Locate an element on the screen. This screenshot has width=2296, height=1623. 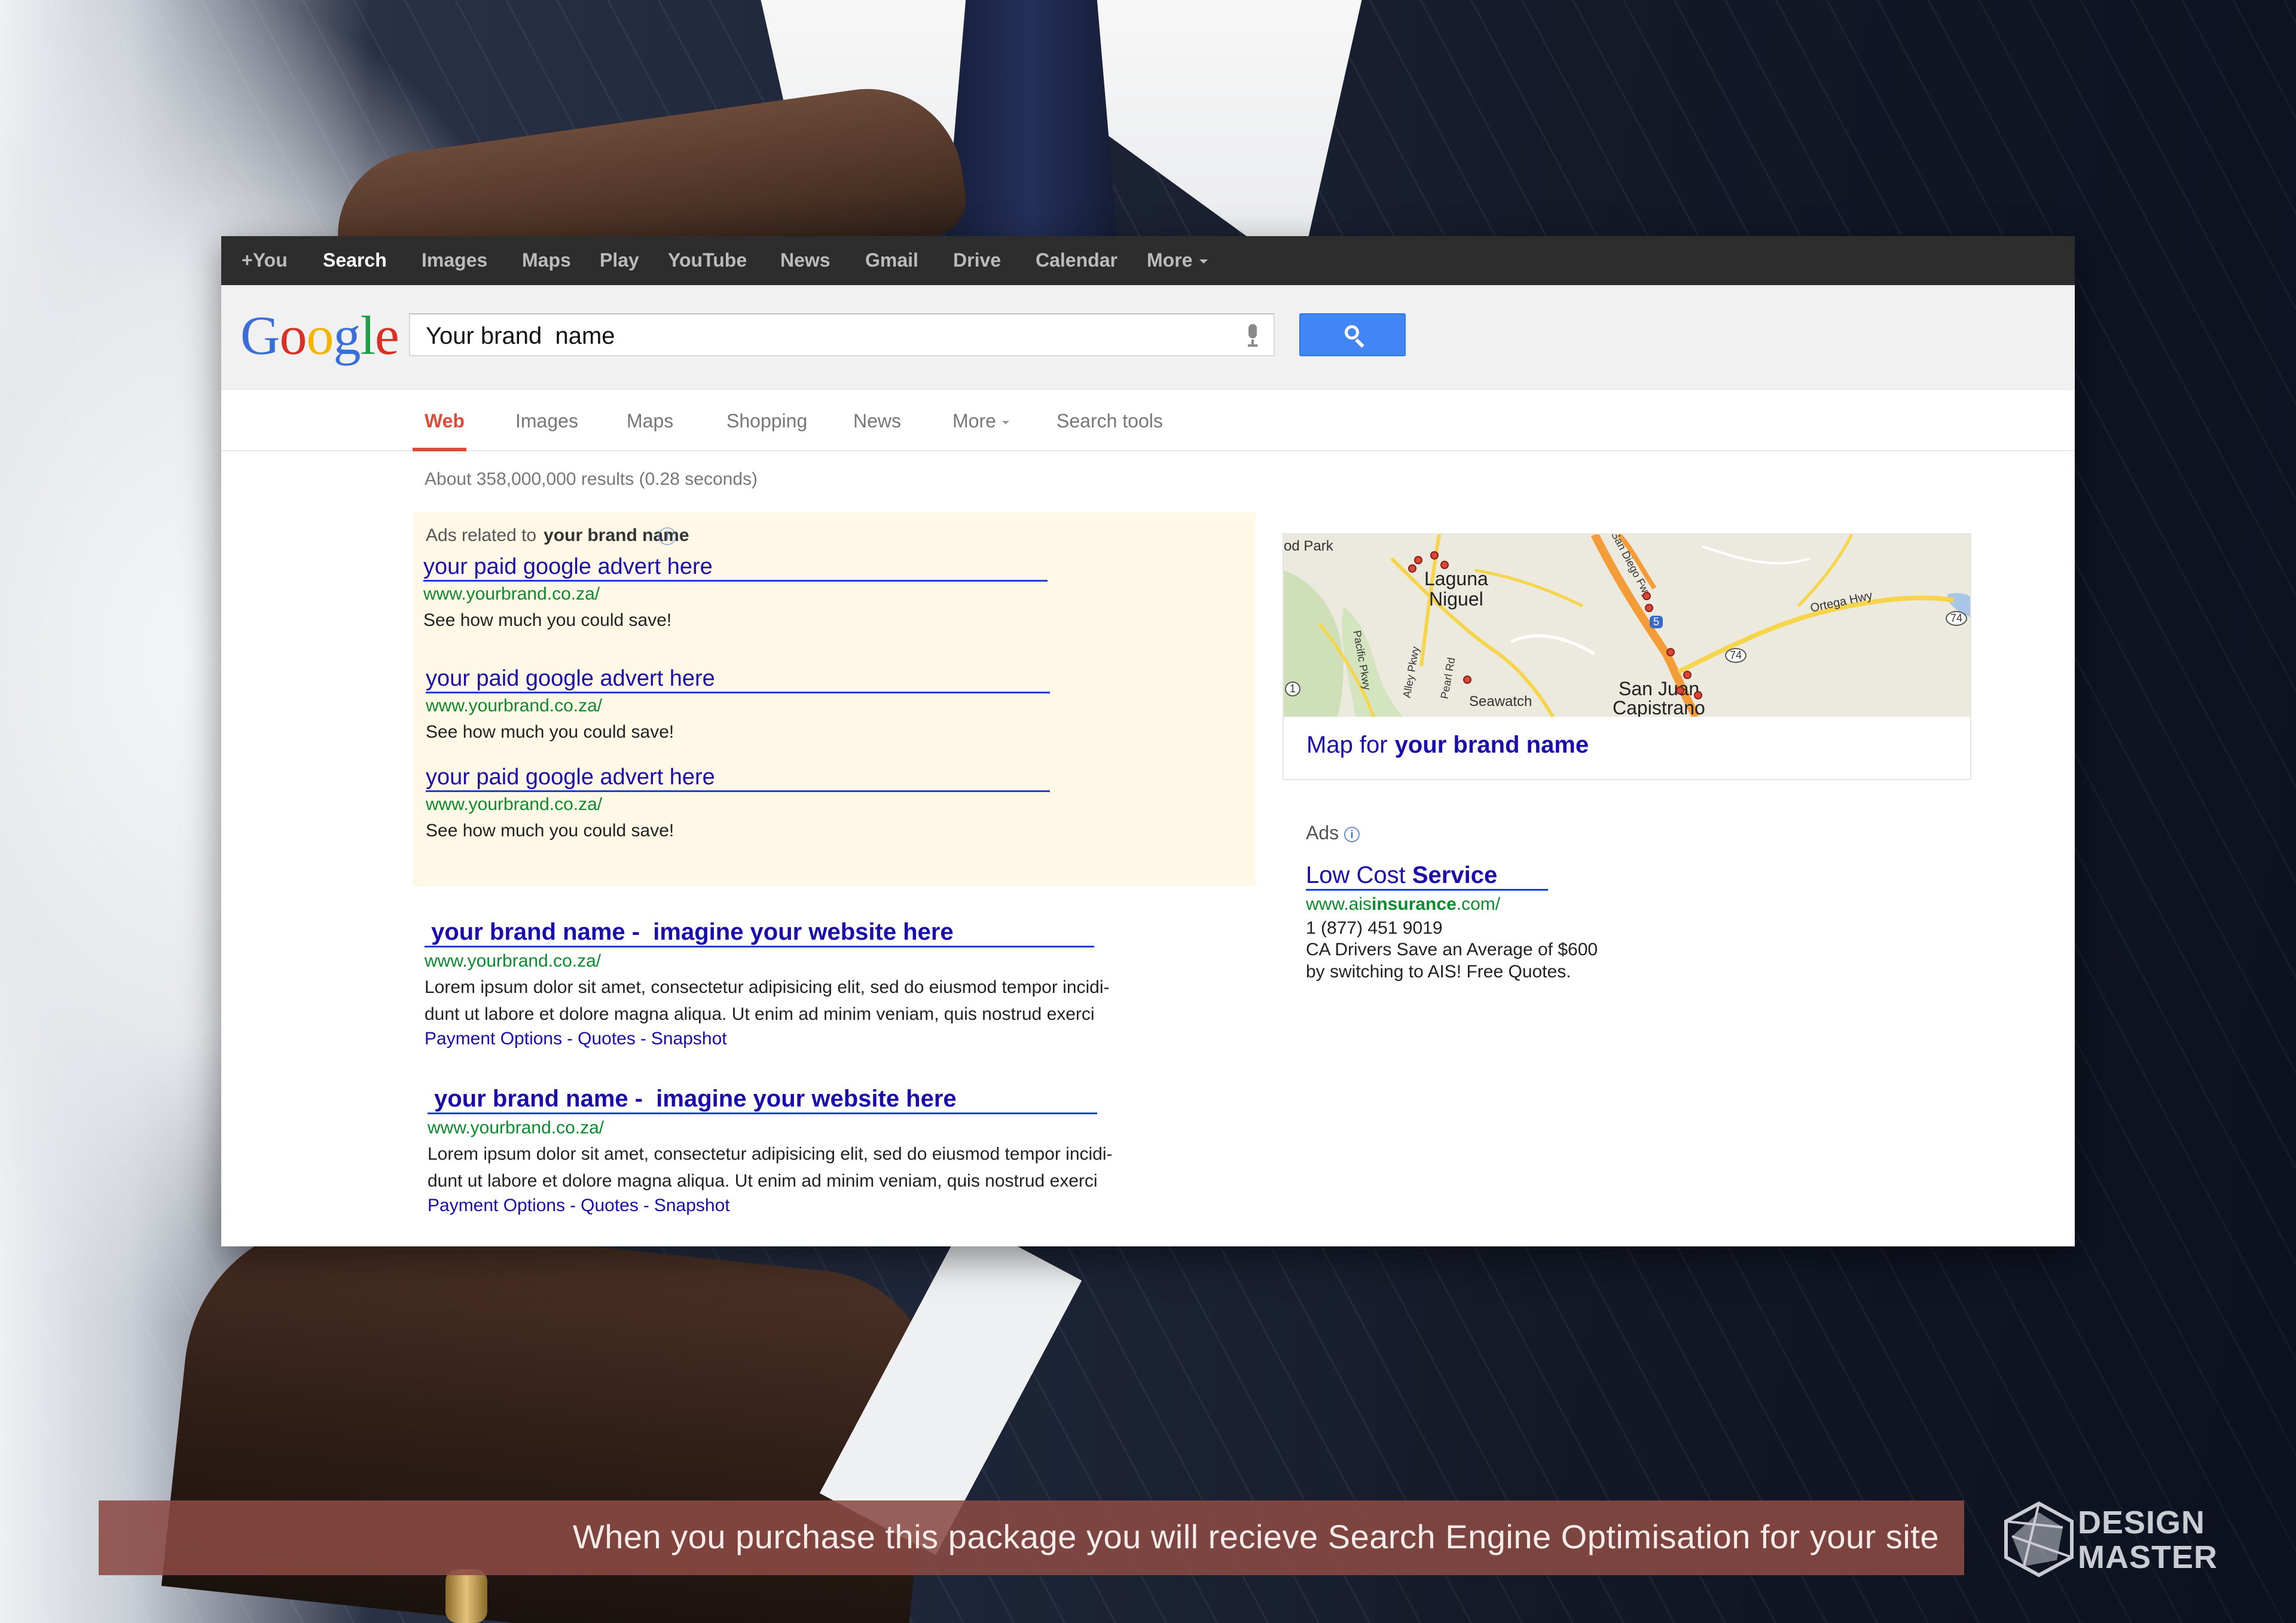
side-ad-title-bold: Service is located at coordinates (1455, 875).